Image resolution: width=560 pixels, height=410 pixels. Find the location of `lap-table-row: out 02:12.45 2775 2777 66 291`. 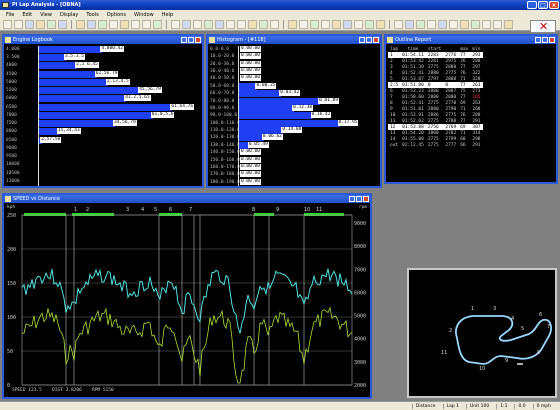

lap-table-row: out 02:12.45 2775 2777 66 291 is located at coordinates (435, 145).